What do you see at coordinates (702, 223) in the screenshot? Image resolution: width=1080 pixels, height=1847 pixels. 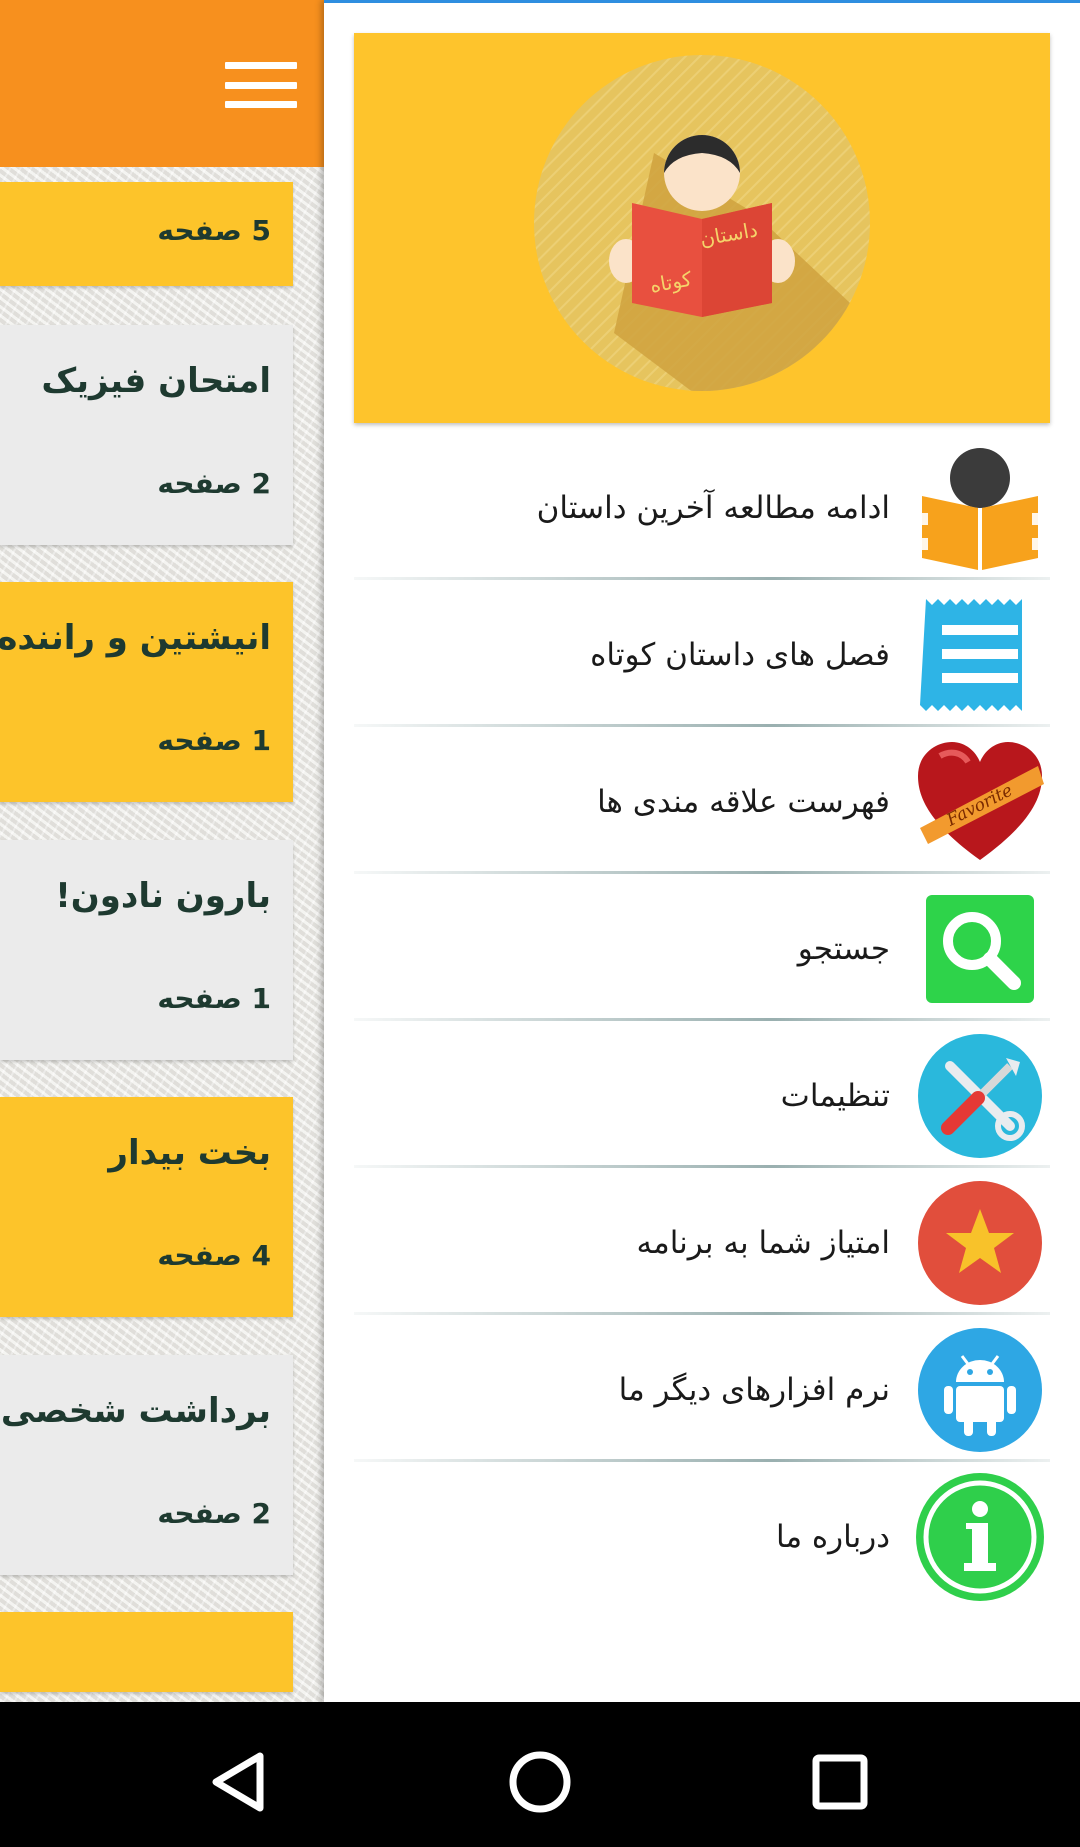 I see `short-story-logo-icon: داستان کوتاه` at bounding box center [702, 223].